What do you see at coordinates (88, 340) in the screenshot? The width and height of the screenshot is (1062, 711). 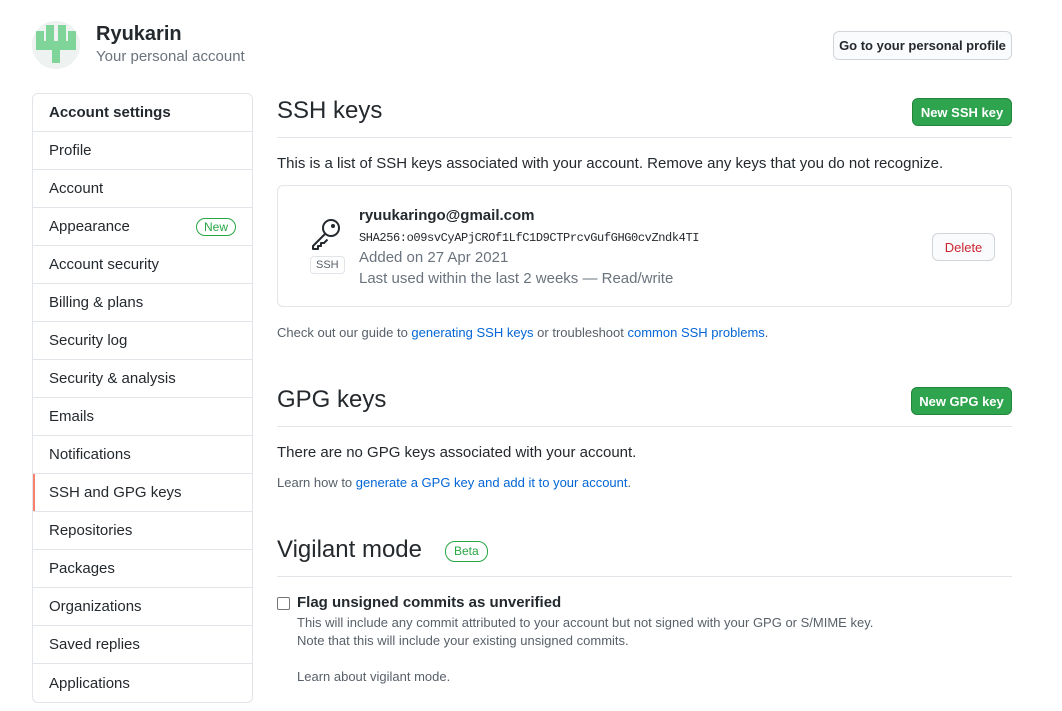 I see `sidebar-item-label: Security log` at bounding box center [88, 340].